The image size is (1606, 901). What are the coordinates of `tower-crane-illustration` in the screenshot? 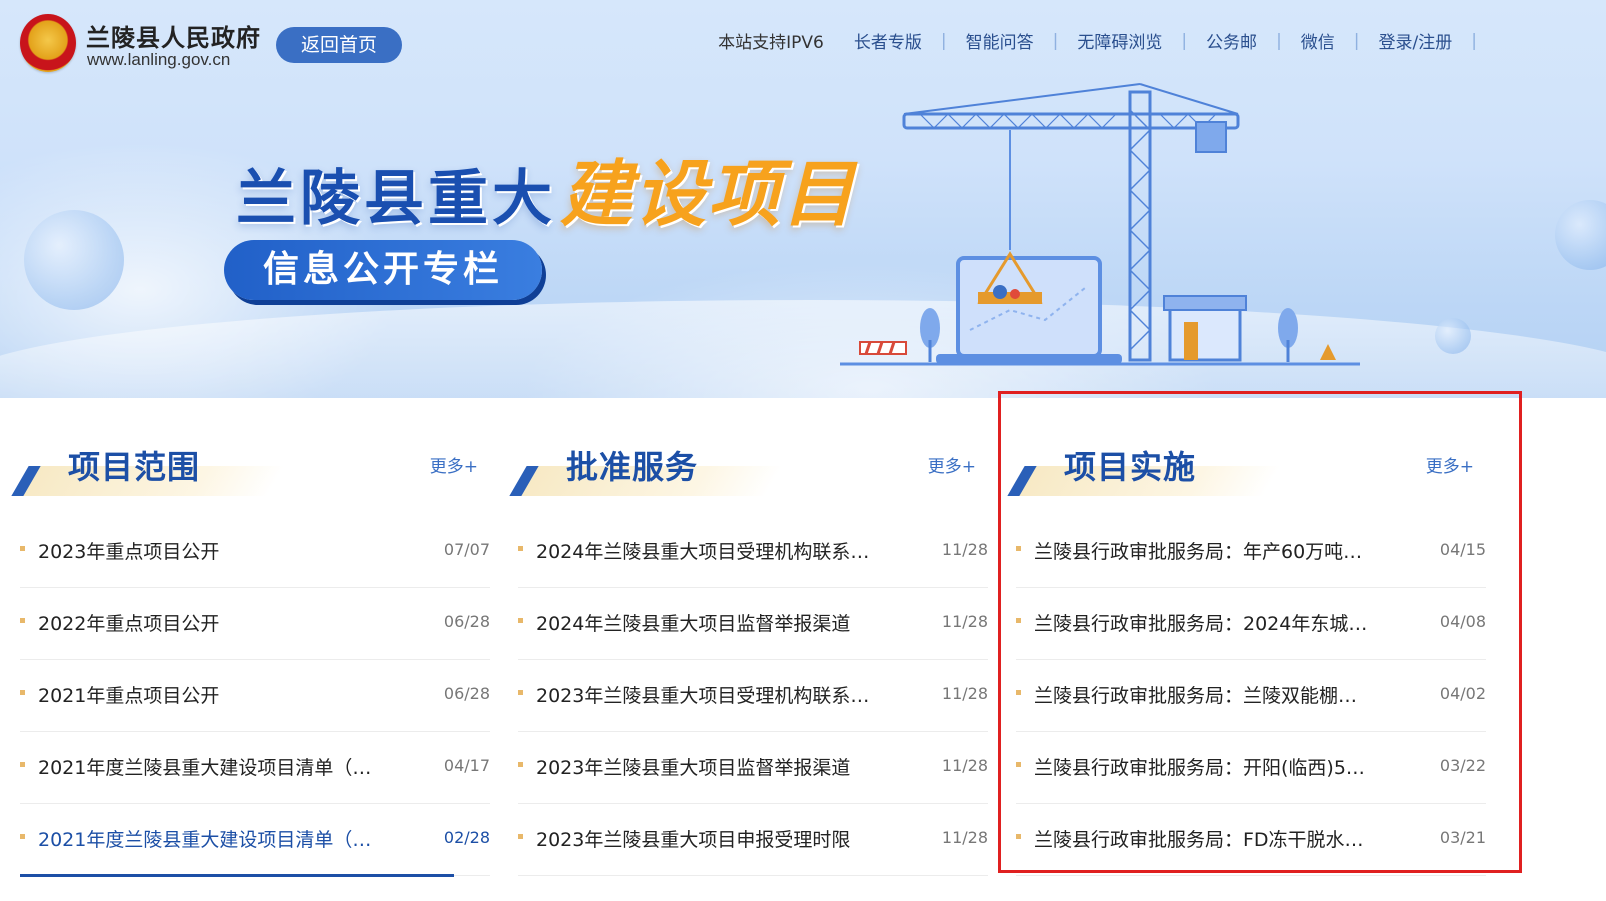 It's located at (1100, 224).